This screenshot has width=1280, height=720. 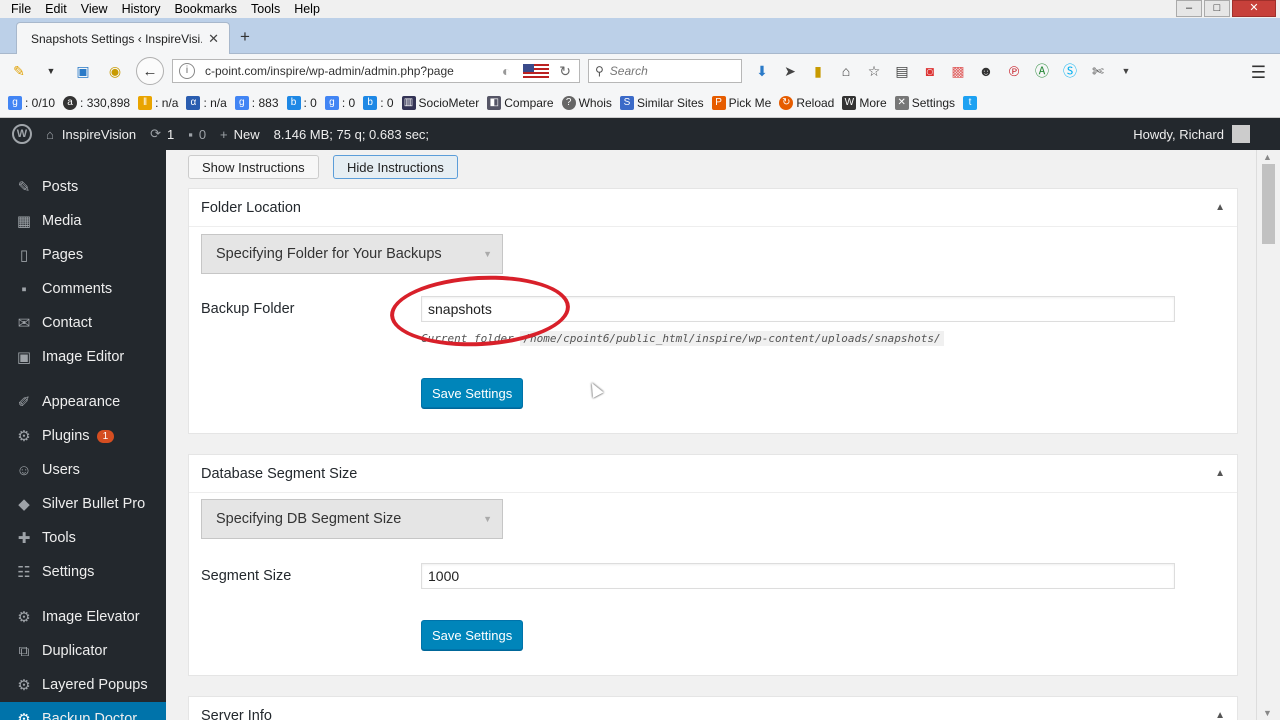 What do you see at coordinates (762, 71) in the screenshot?
I see `download-icon: ⬇` at bounding box center [762, 71].